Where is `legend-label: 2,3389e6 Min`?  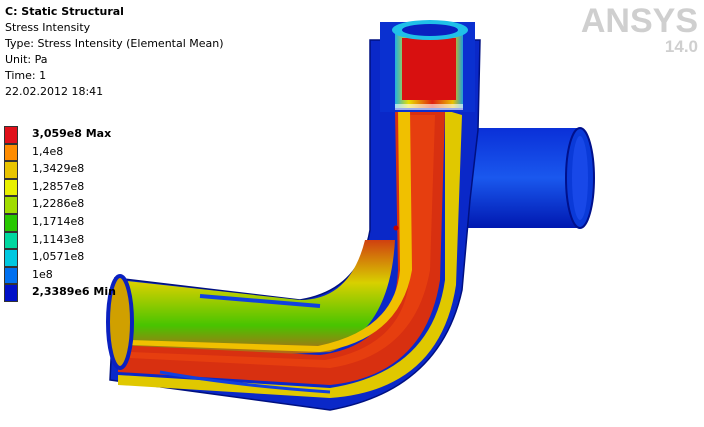
legend-label: 2,3389e6 Min is located at coordinates (74, 292).